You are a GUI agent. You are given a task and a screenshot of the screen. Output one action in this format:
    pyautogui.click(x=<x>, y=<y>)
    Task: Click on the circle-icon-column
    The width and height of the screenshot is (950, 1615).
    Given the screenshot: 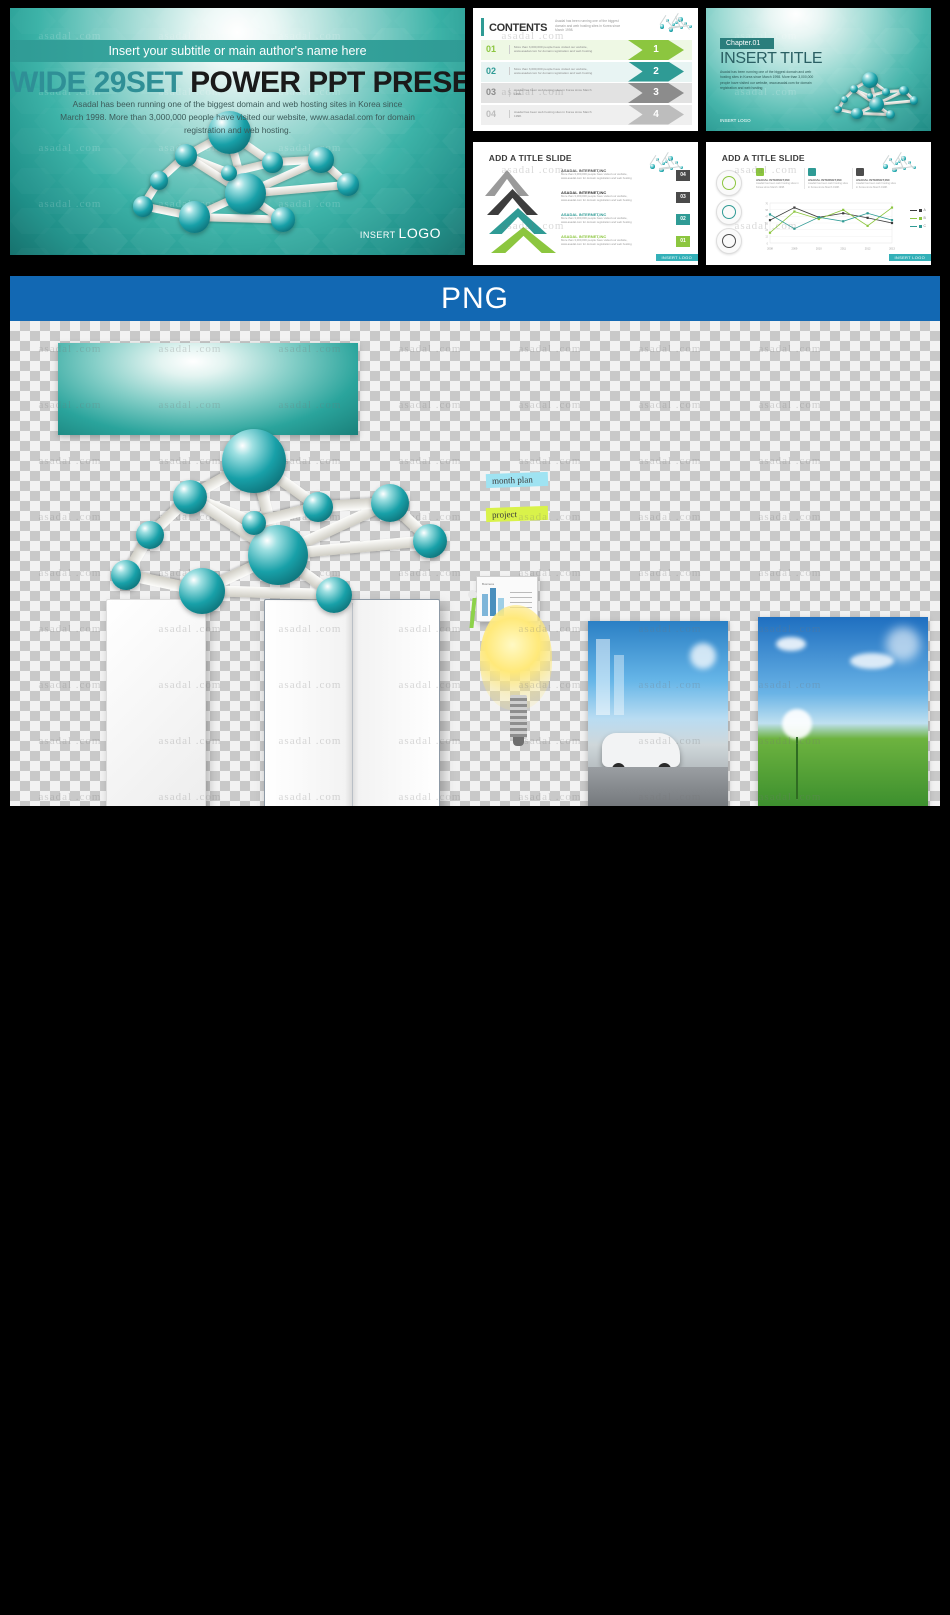 What is the action you would take?
    pyautogui.click(x=732, y=213)
    